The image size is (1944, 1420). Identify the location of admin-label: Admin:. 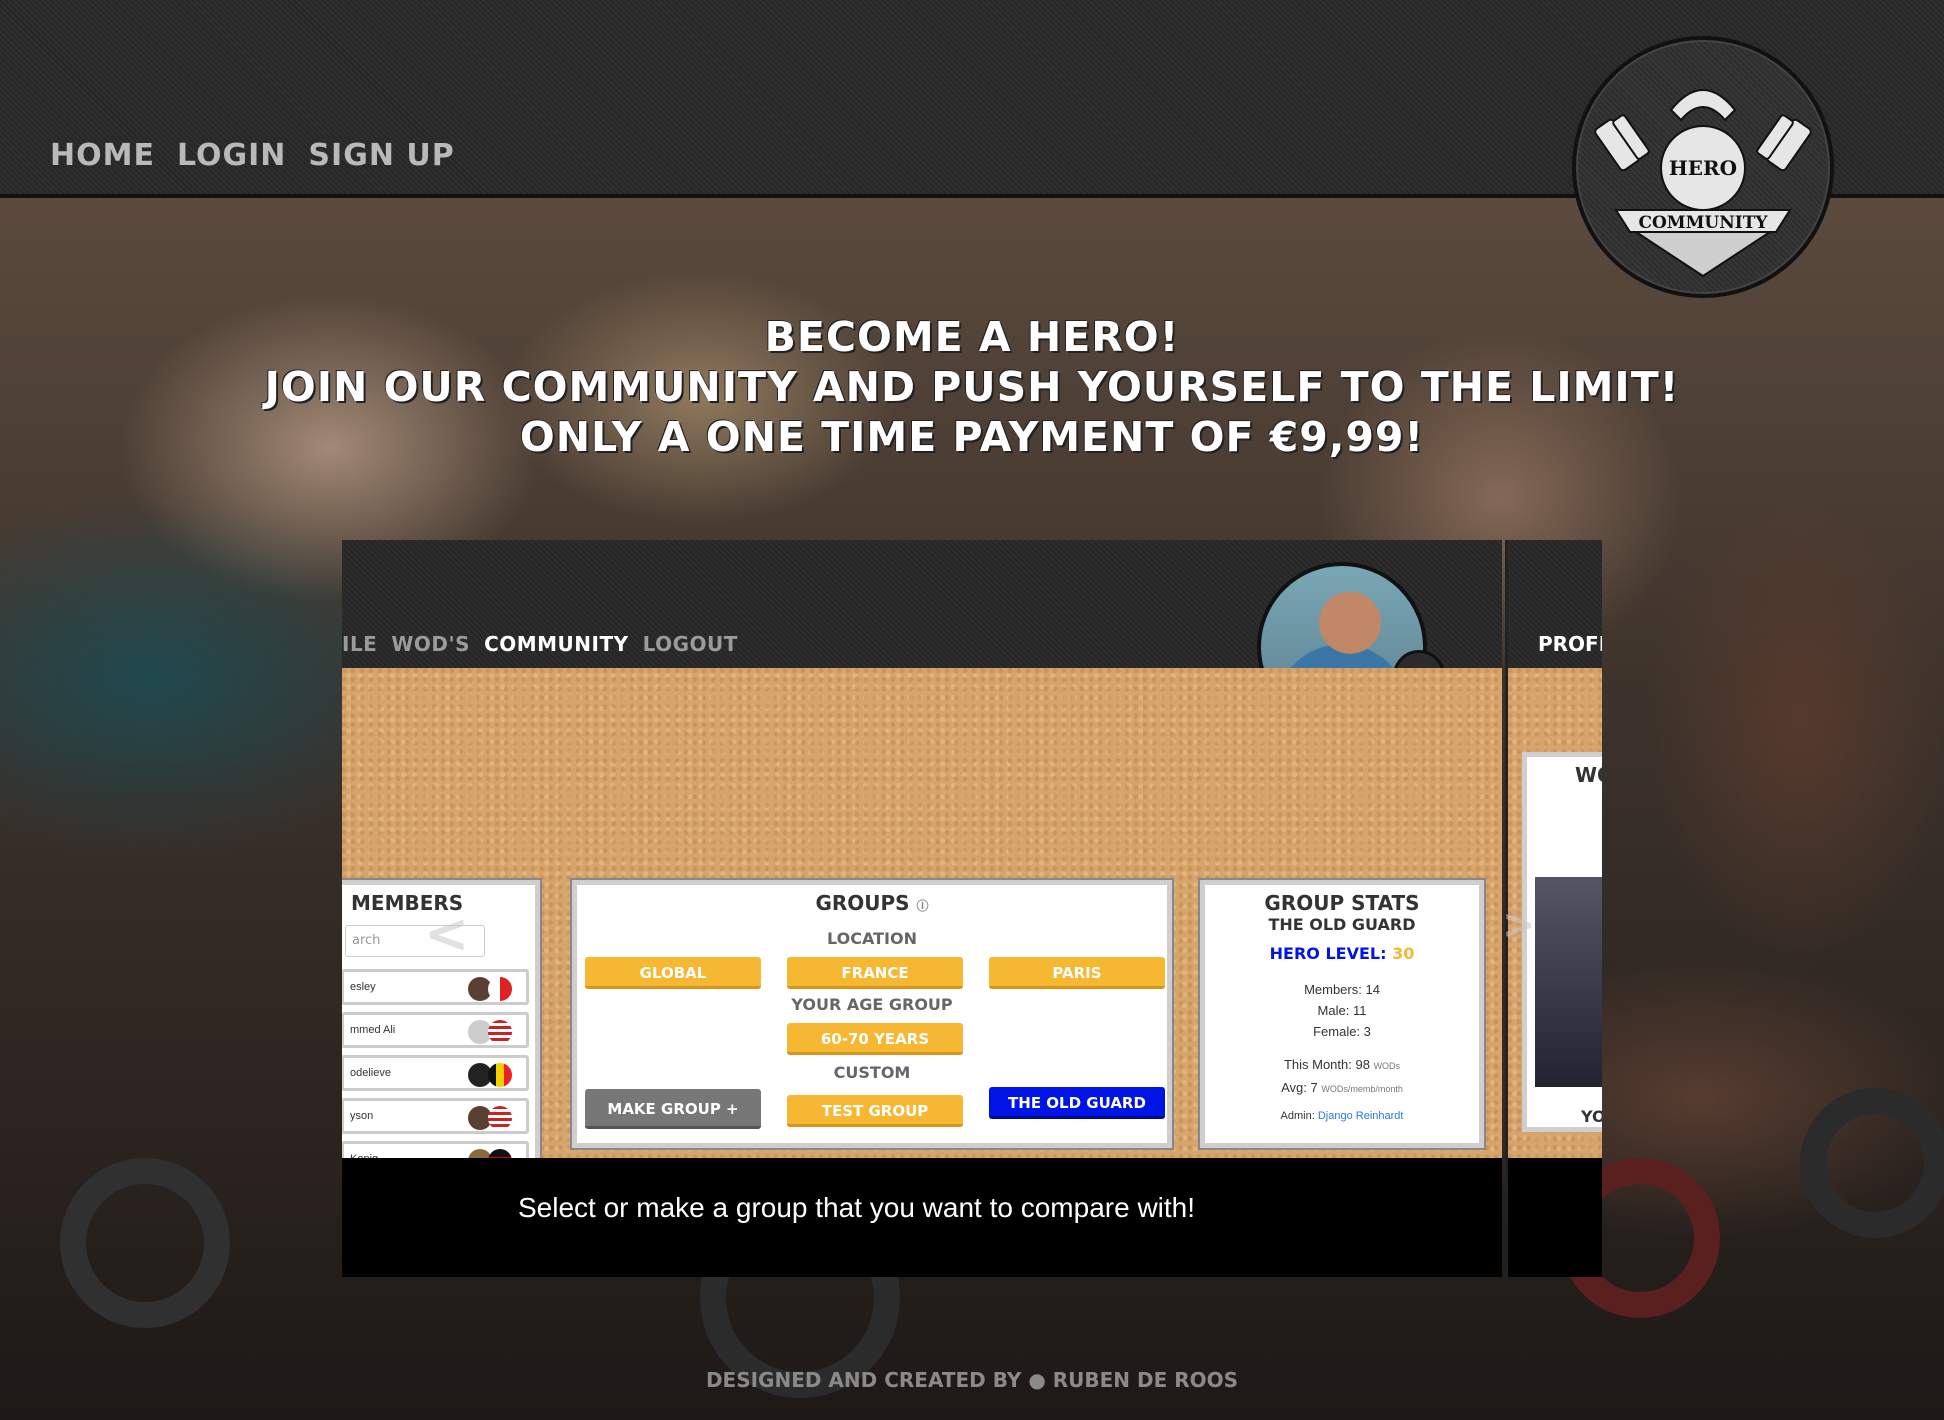
(1297, 1116).